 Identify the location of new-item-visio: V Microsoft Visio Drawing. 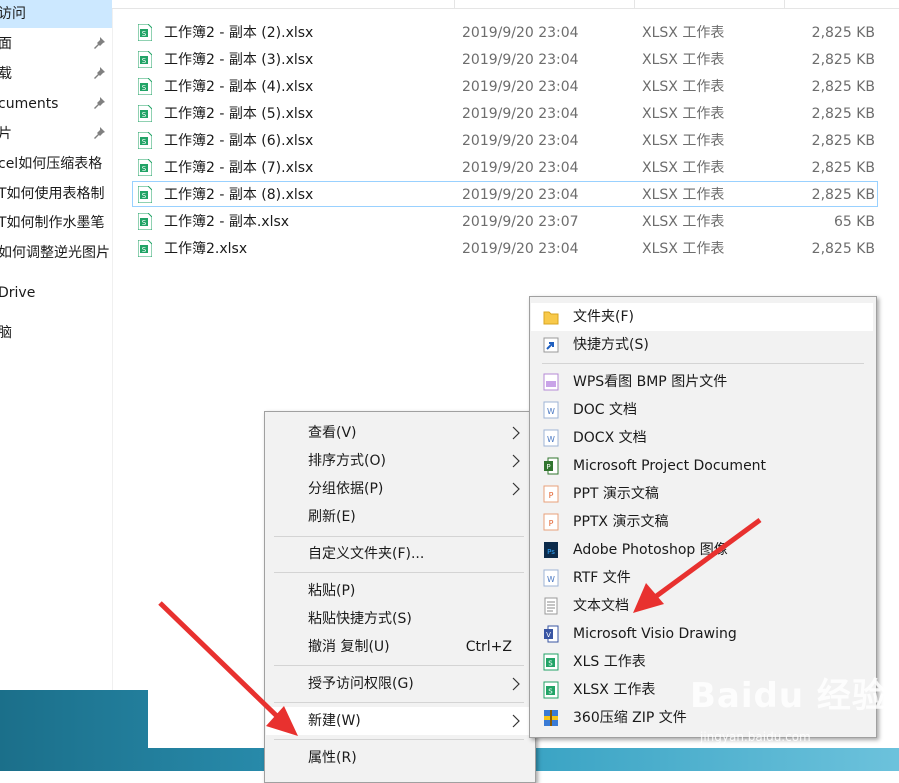
(702, 634).